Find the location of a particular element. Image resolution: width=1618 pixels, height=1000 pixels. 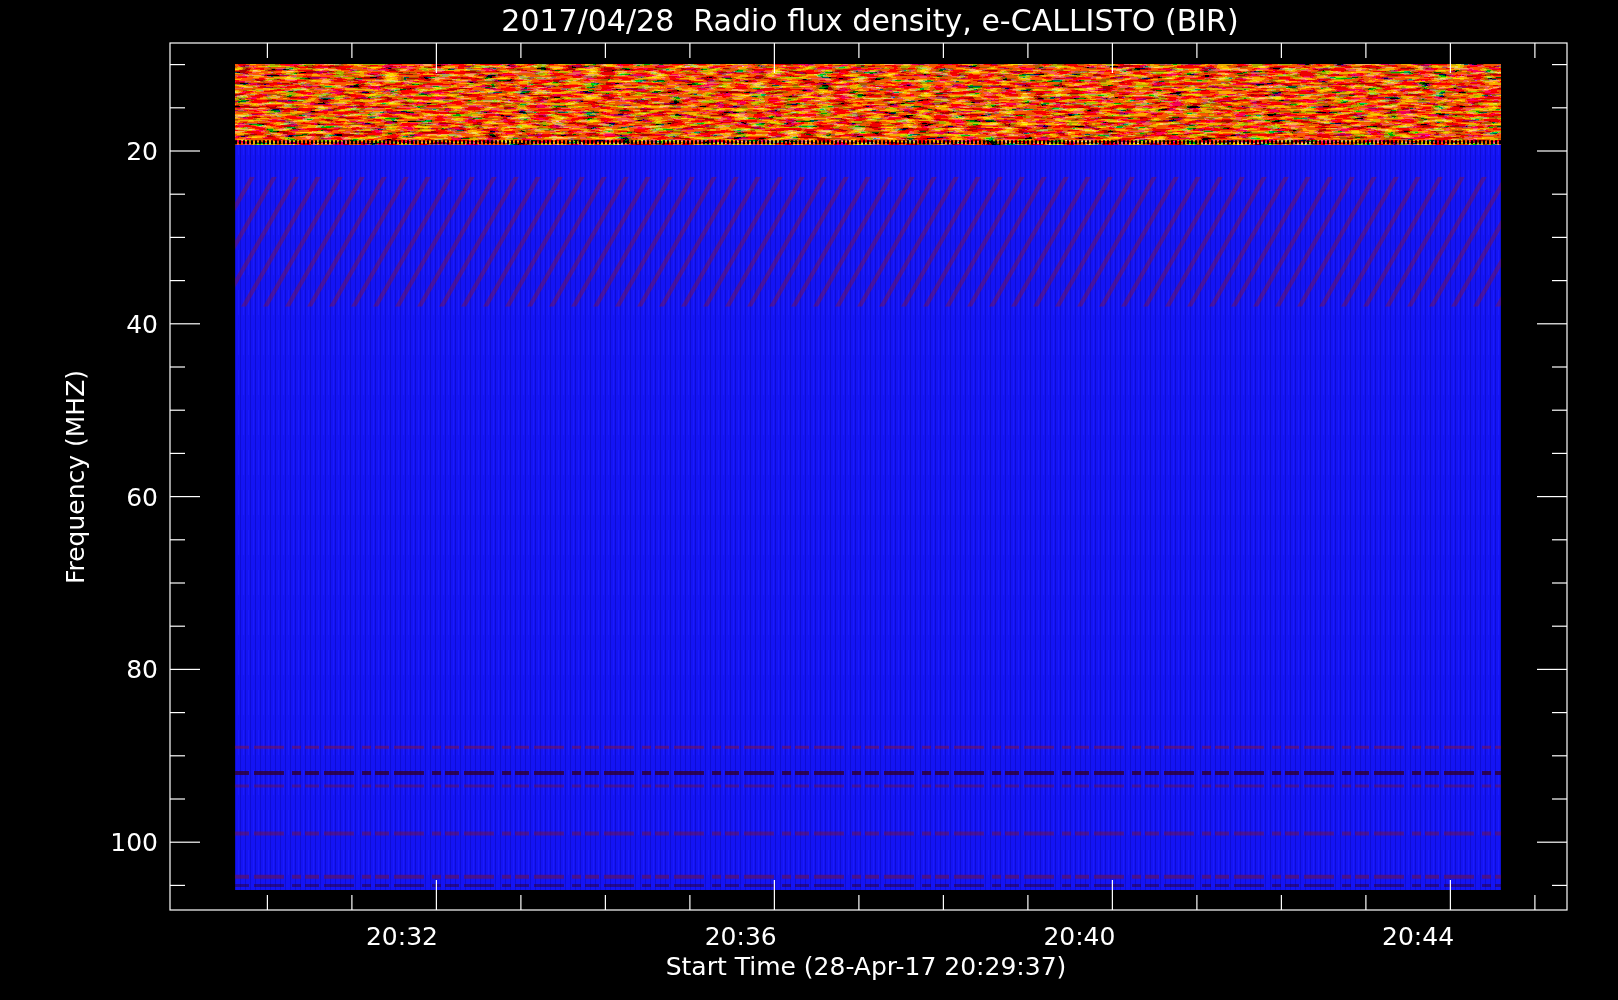

axis-label: Start Time (28-Apr-17 20:29:37) is located at coordinates (866, 966).